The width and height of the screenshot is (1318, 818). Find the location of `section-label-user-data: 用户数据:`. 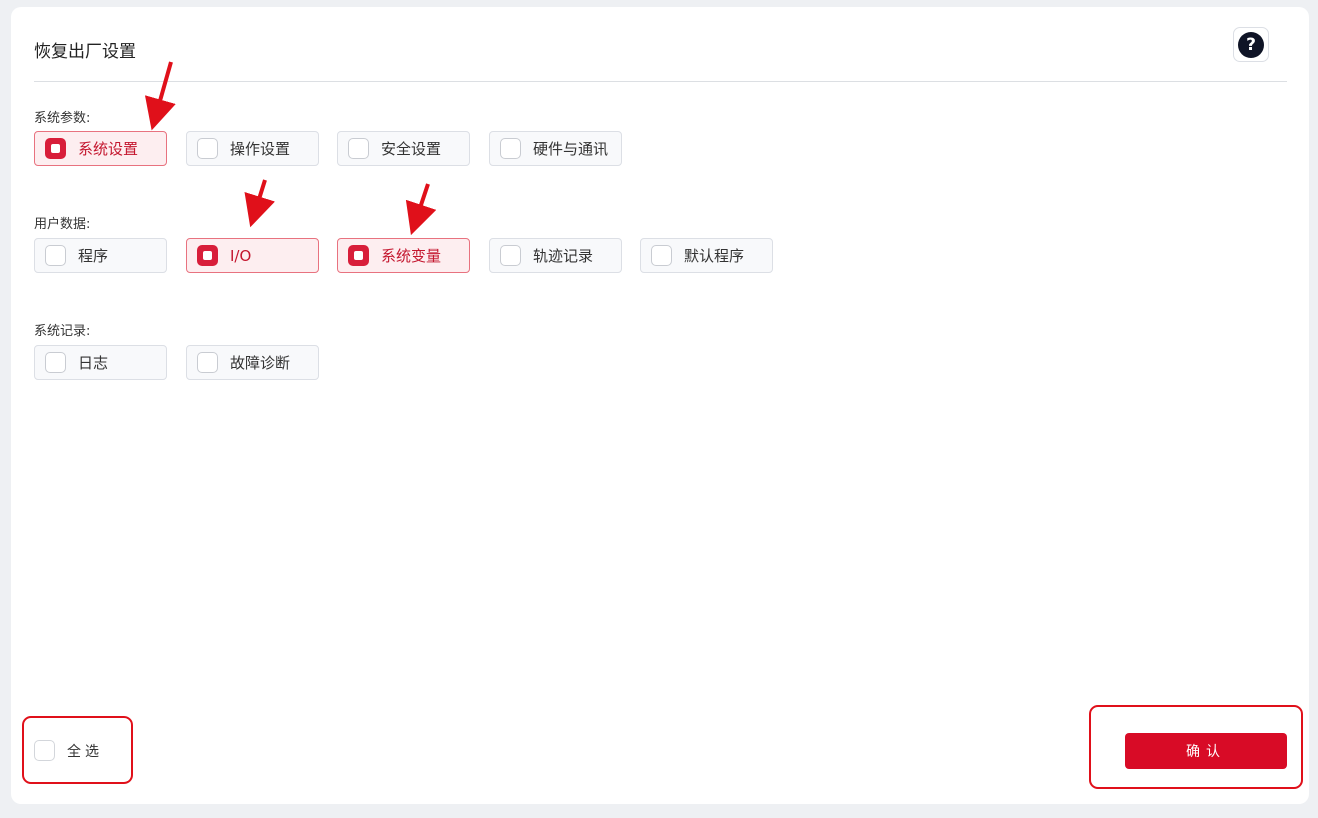

section-label-user-data: 用户数据: is located at coordinates (62, 224).